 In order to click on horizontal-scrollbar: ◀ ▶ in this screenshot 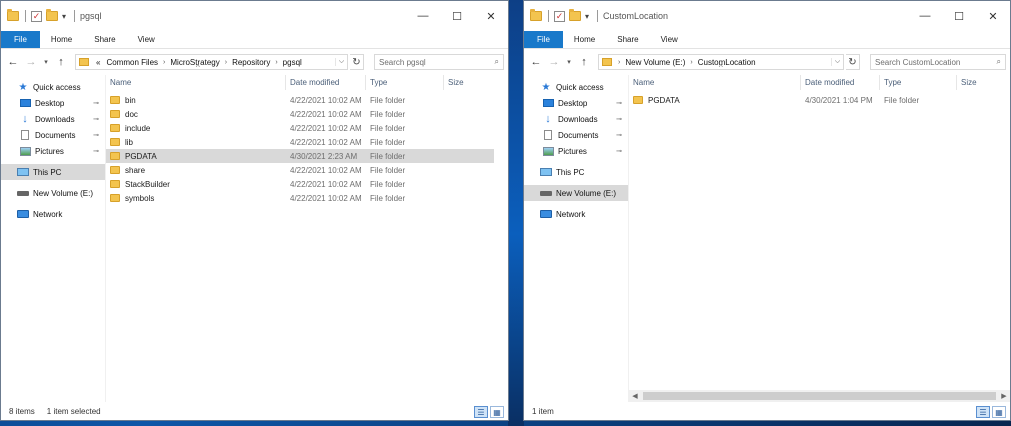, I will do `click(819, 396)`.